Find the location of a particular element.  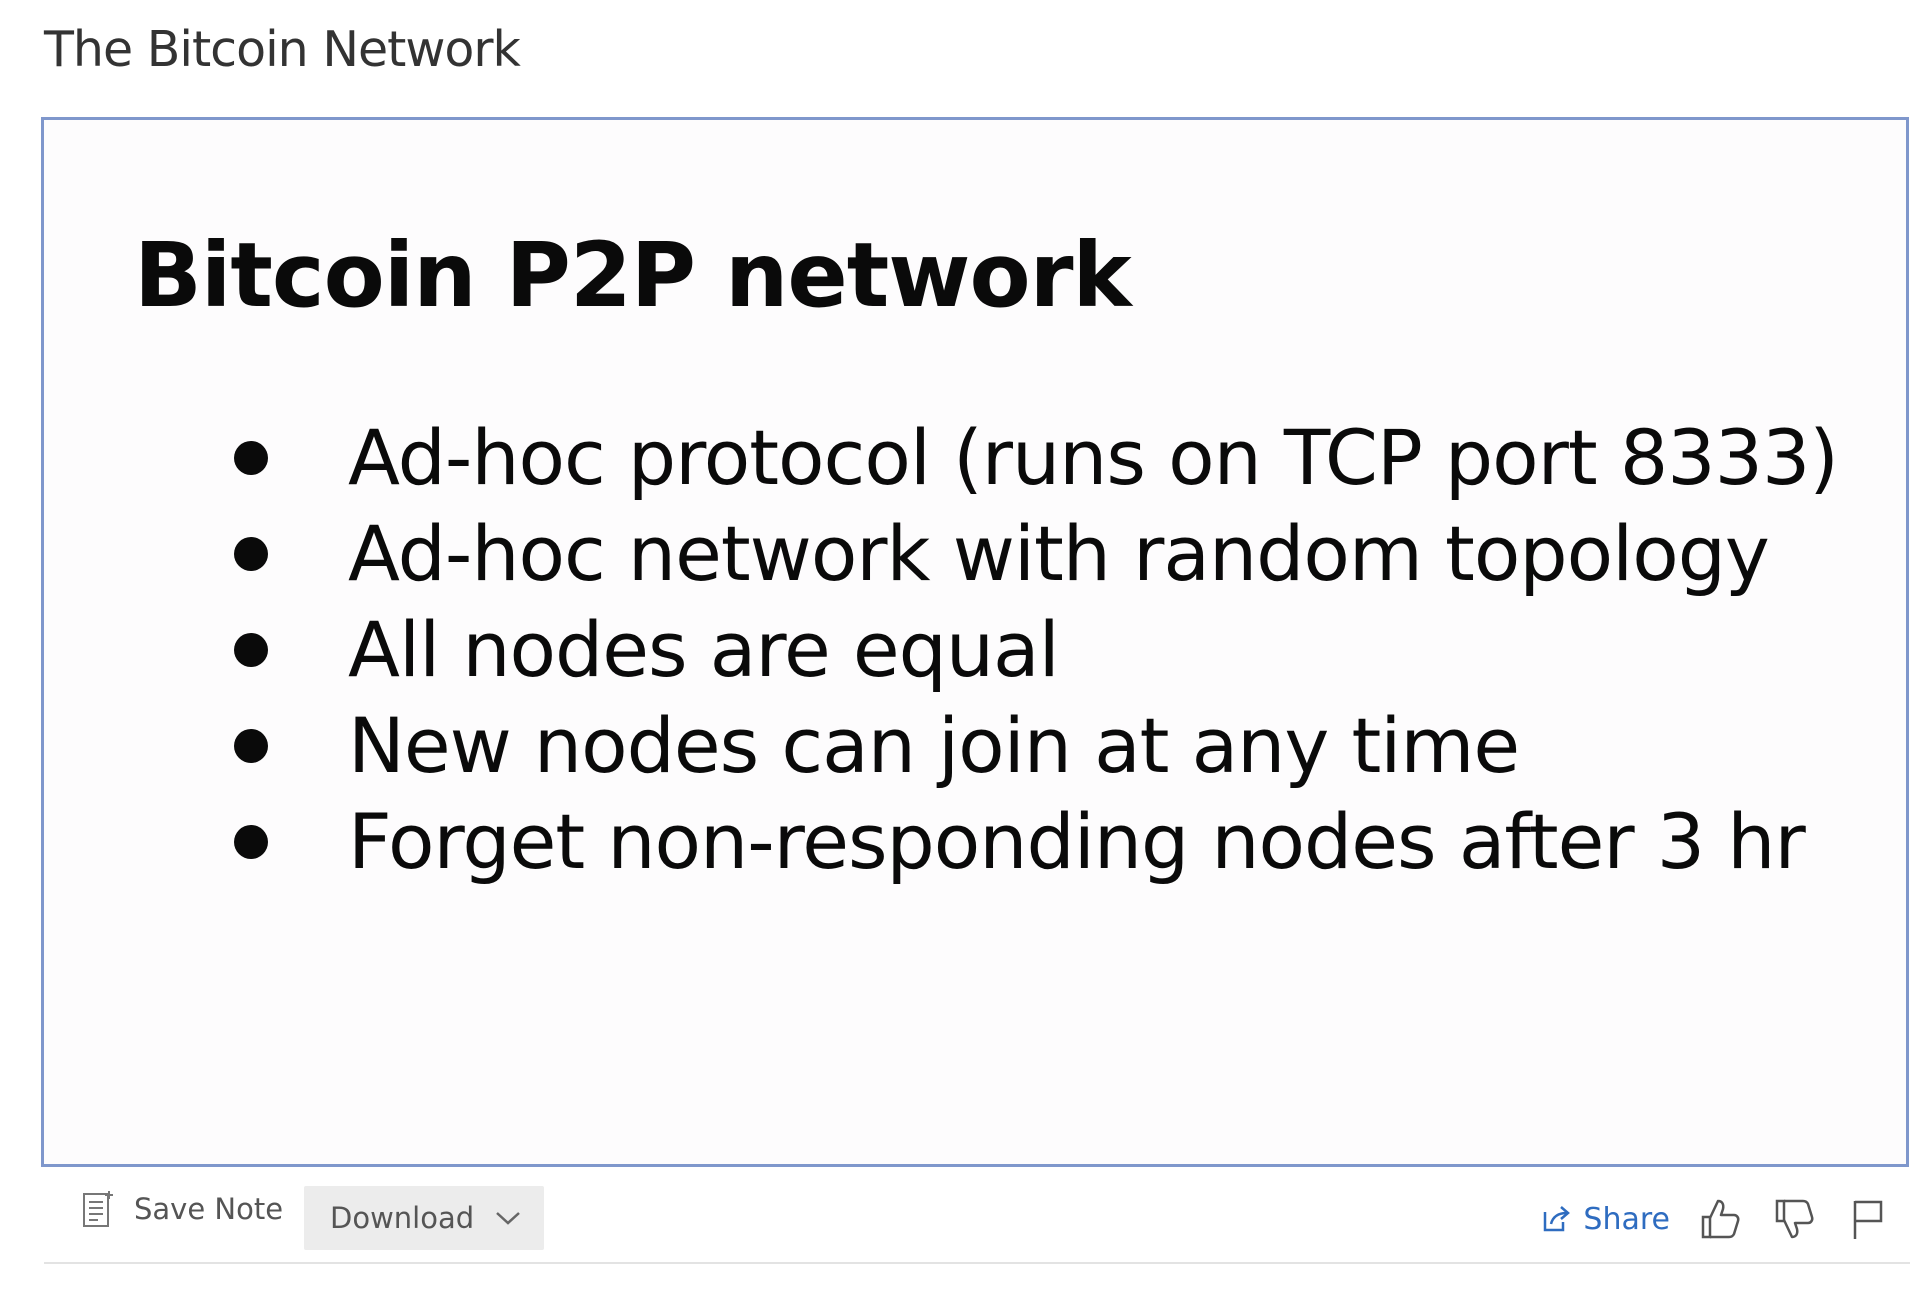

download-label: Download is located at coordinates (402, 1218).